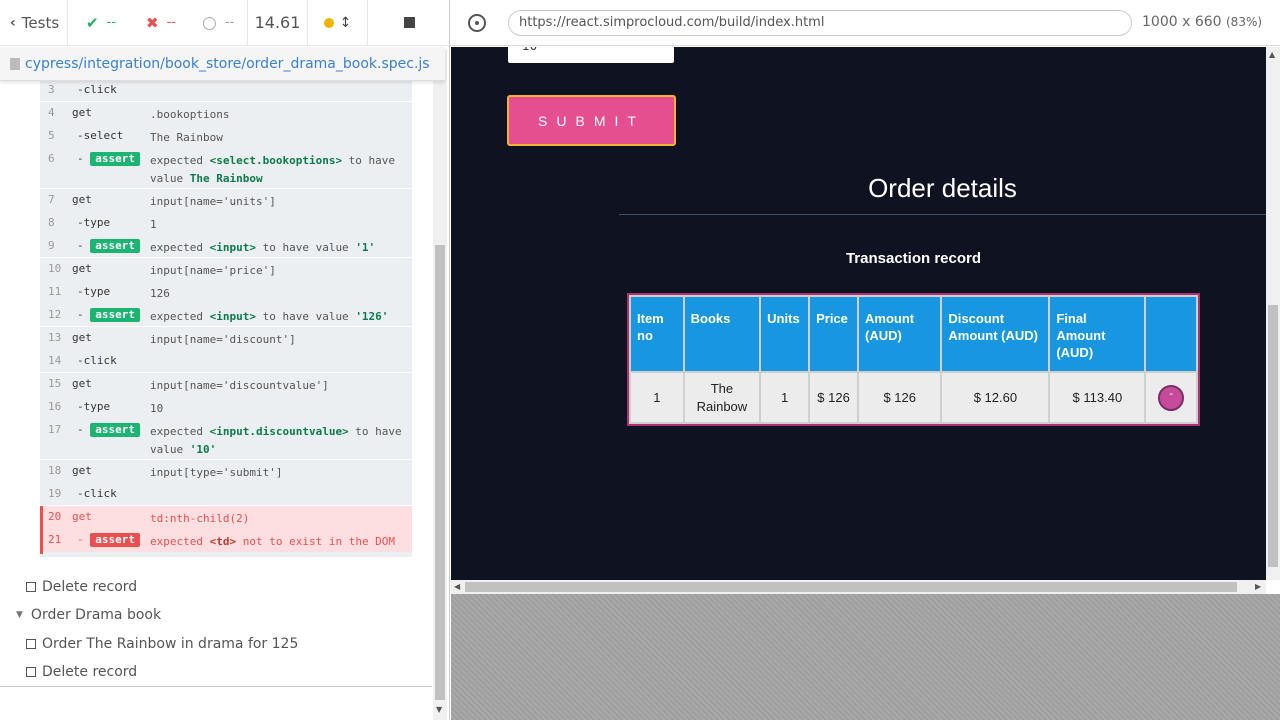 Image resolution: width=1280 pixels, height=720 pixels. Describe the element at coordinates (55, 516) in the screenshot. I see `command-number: 20` at that location.